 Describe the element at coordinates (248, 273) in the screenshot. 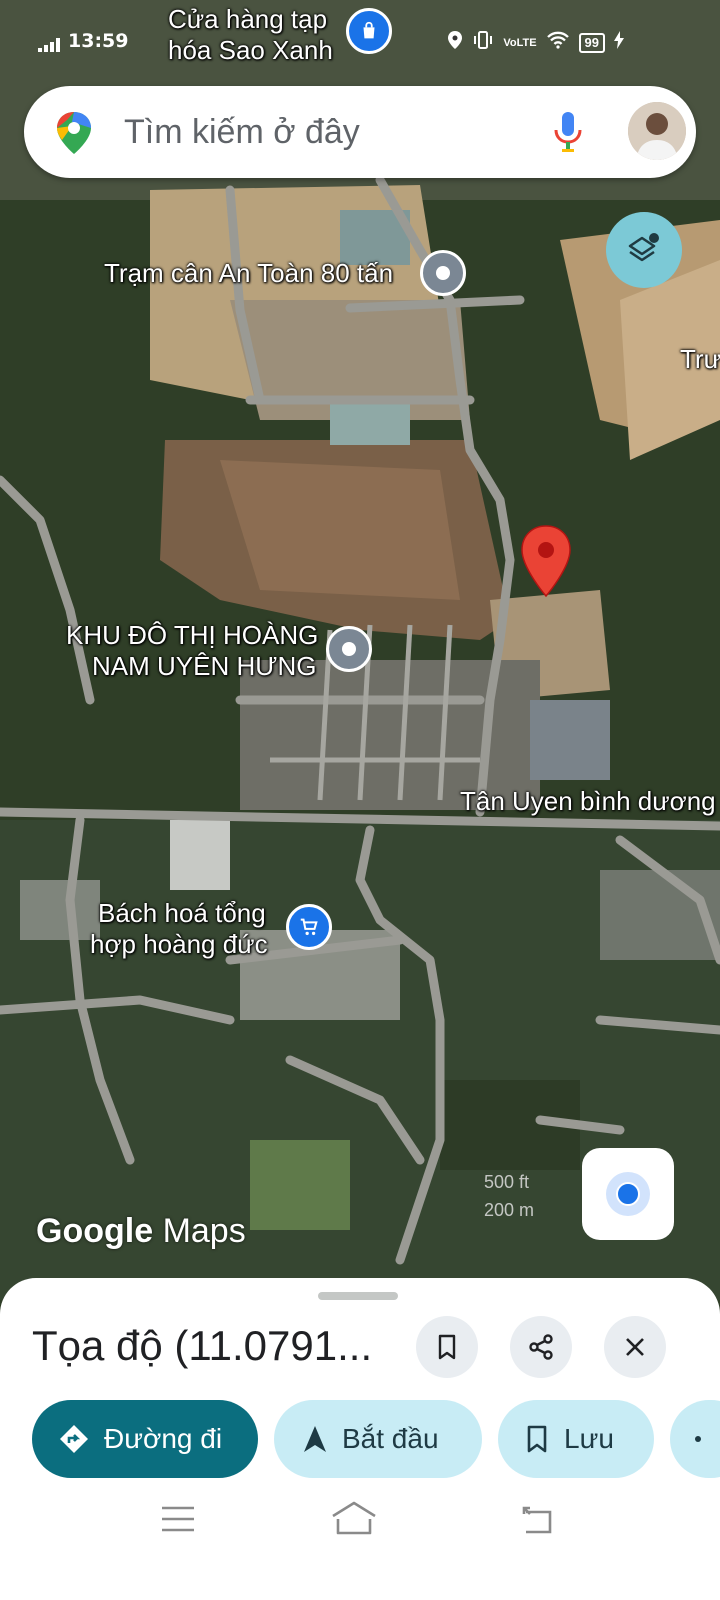

I see `scale-station-label: Trạm cân An Toàn 80 tấn` at that location.